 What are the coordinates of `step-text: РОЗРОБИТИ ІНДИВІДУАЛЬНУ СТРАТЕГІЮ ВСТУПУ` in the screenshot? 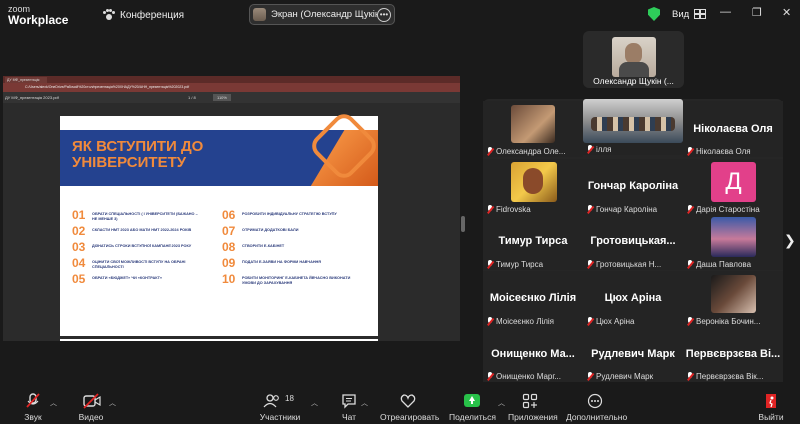 It's located at (289, 214).